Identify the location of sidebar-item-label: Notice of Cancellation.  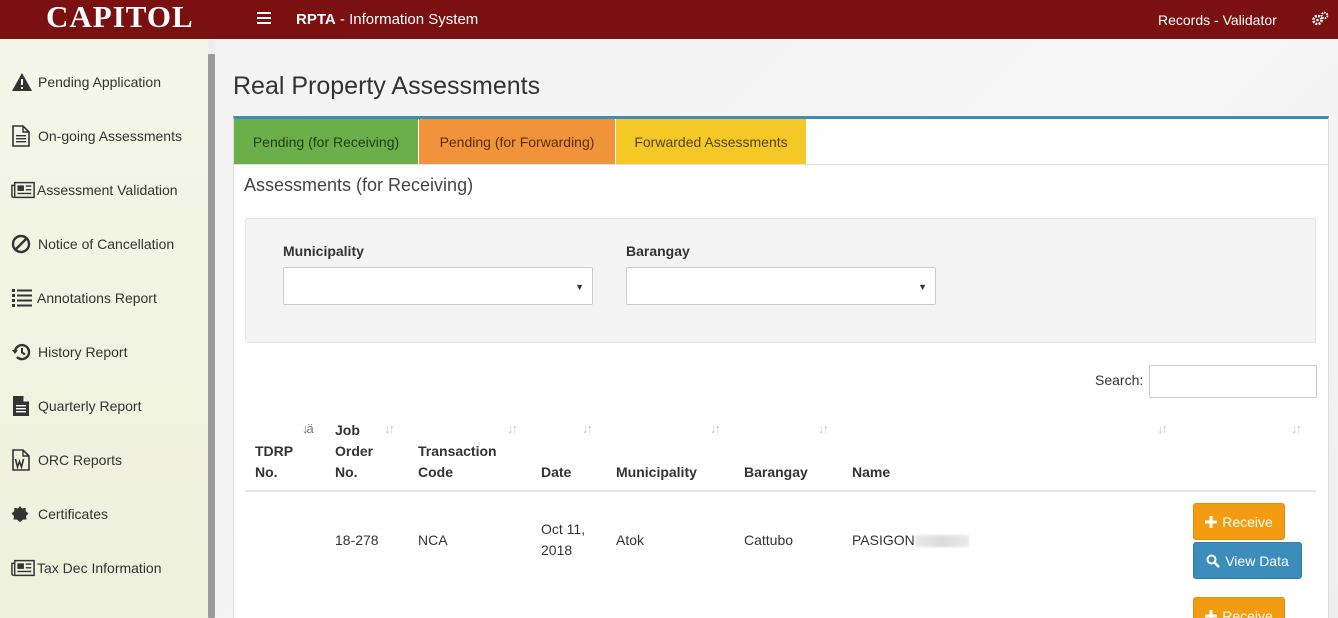
(106, 244).